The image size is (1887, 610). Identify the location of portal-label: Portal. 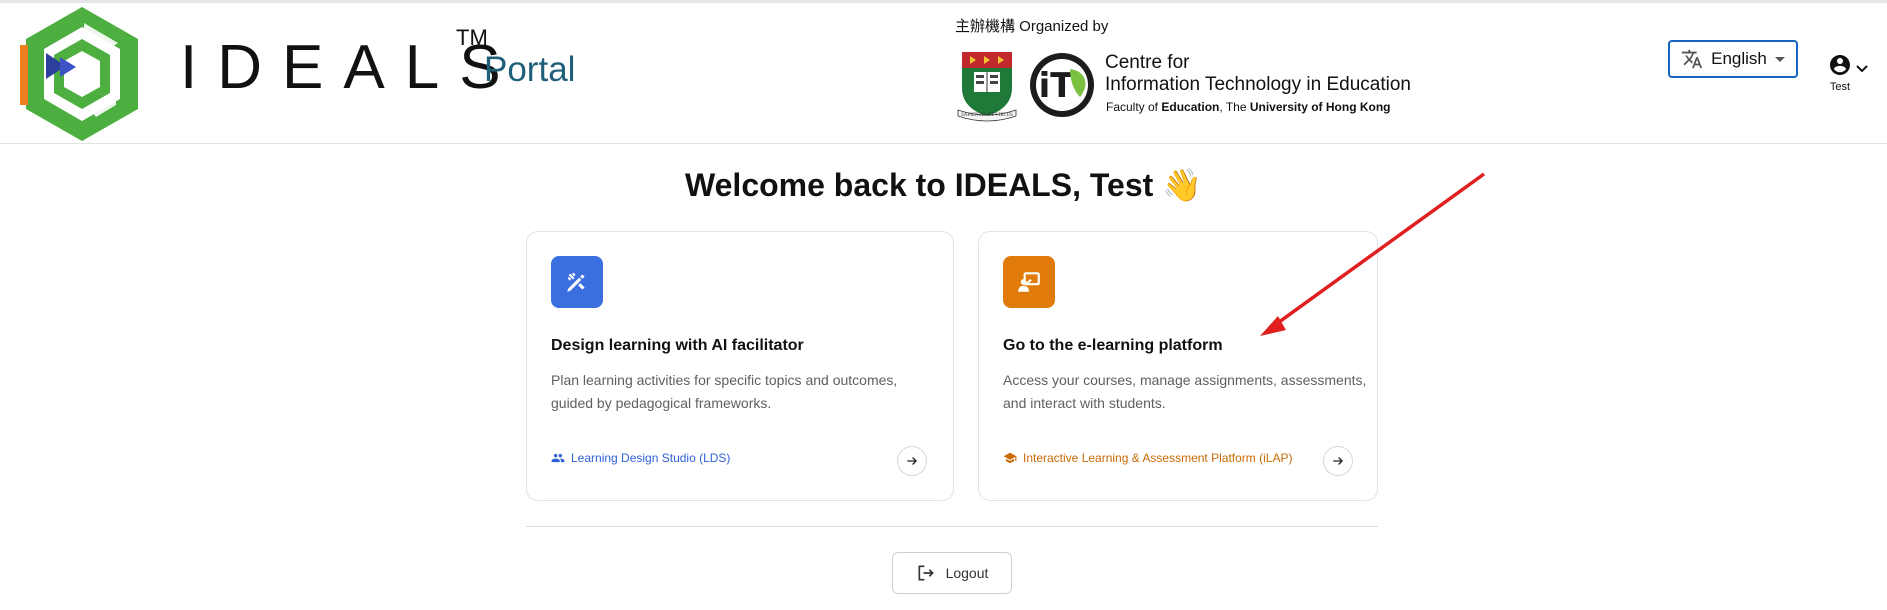
(530, 69).